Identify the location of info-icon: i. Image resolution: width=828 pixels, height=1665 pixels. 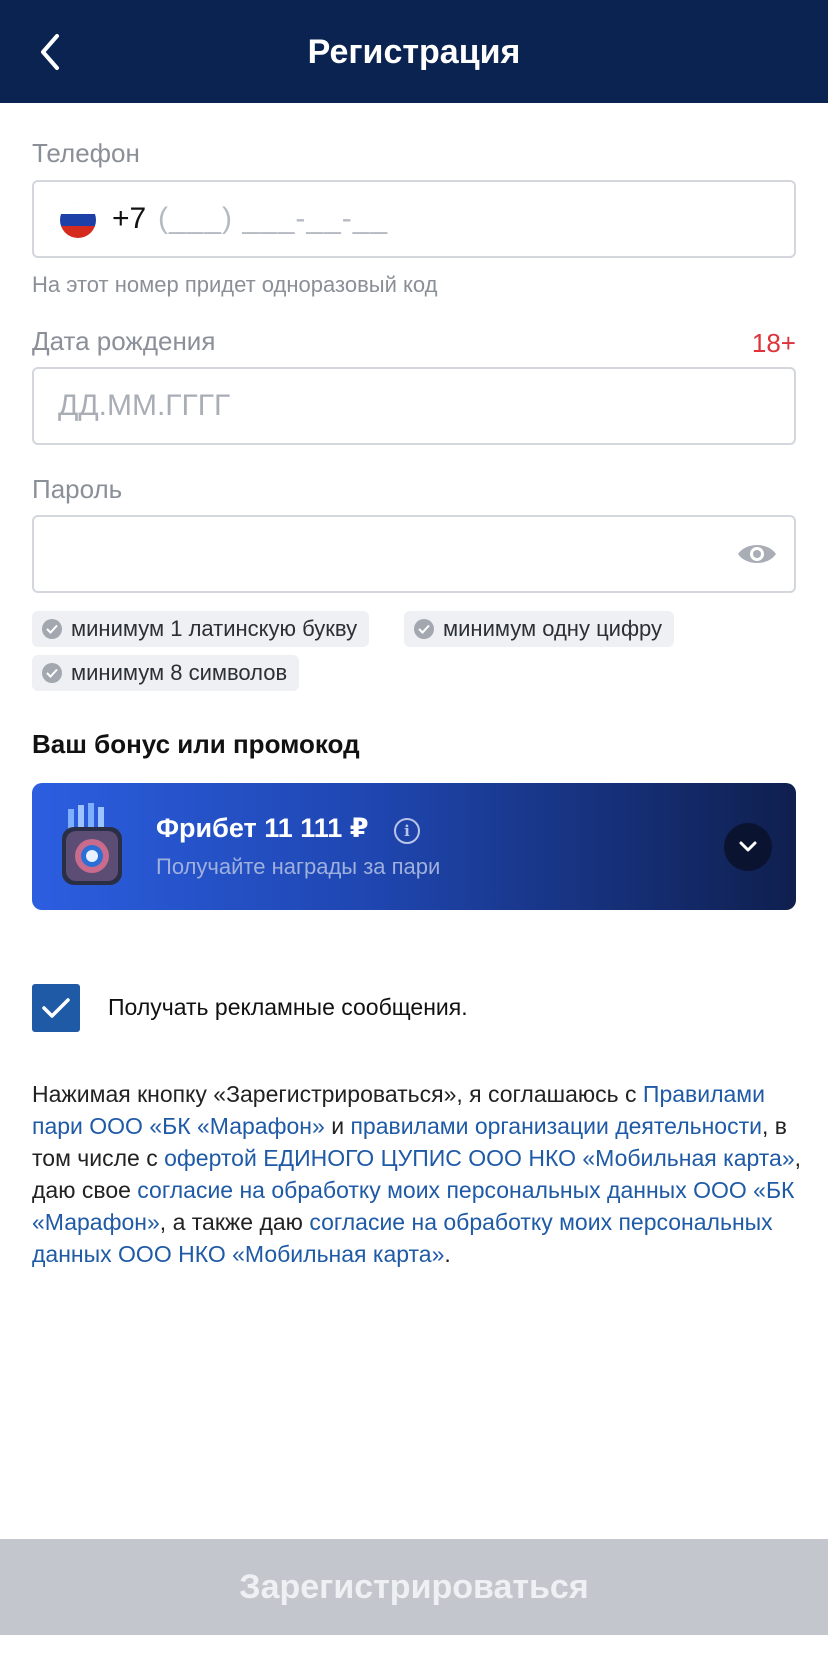
(407, 831).